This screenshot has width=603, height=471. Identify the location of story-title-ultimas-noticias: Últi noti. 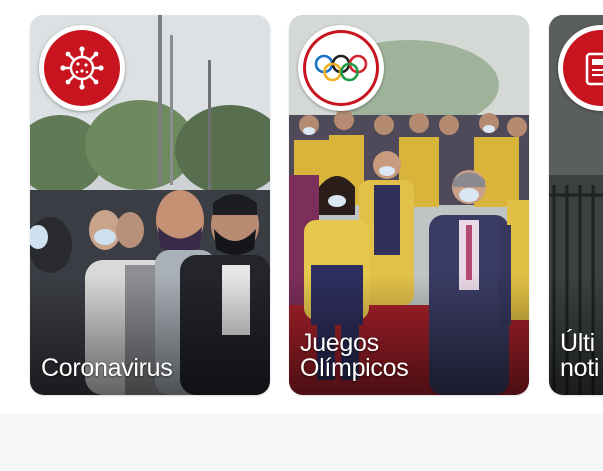
(581, 356).